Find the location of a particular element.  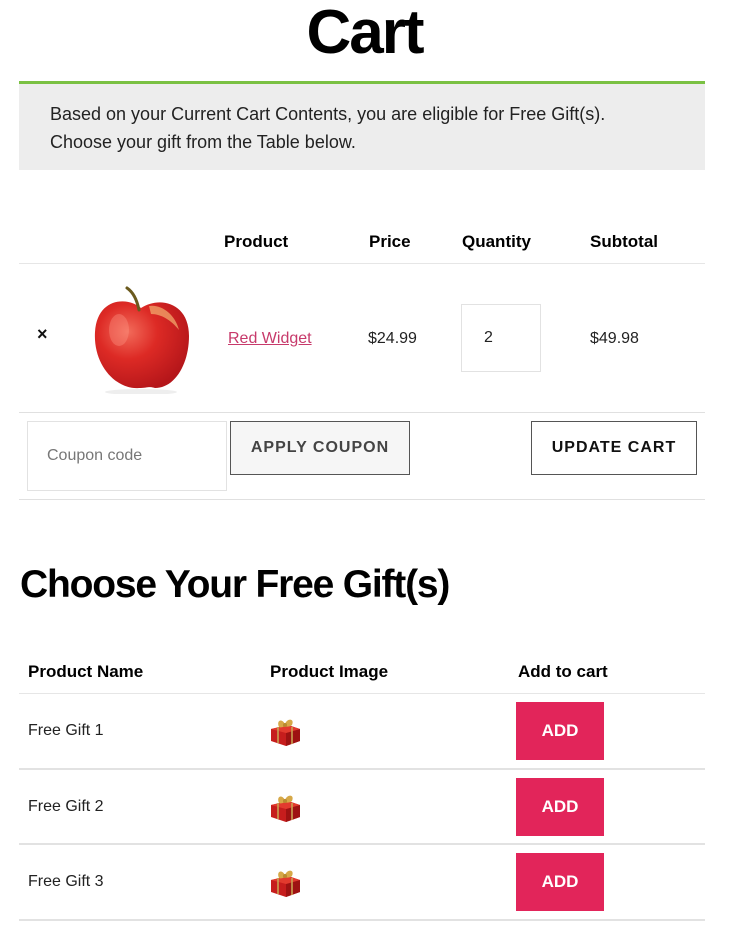

remove-item-icon: × is located at coordinates (42, 334).